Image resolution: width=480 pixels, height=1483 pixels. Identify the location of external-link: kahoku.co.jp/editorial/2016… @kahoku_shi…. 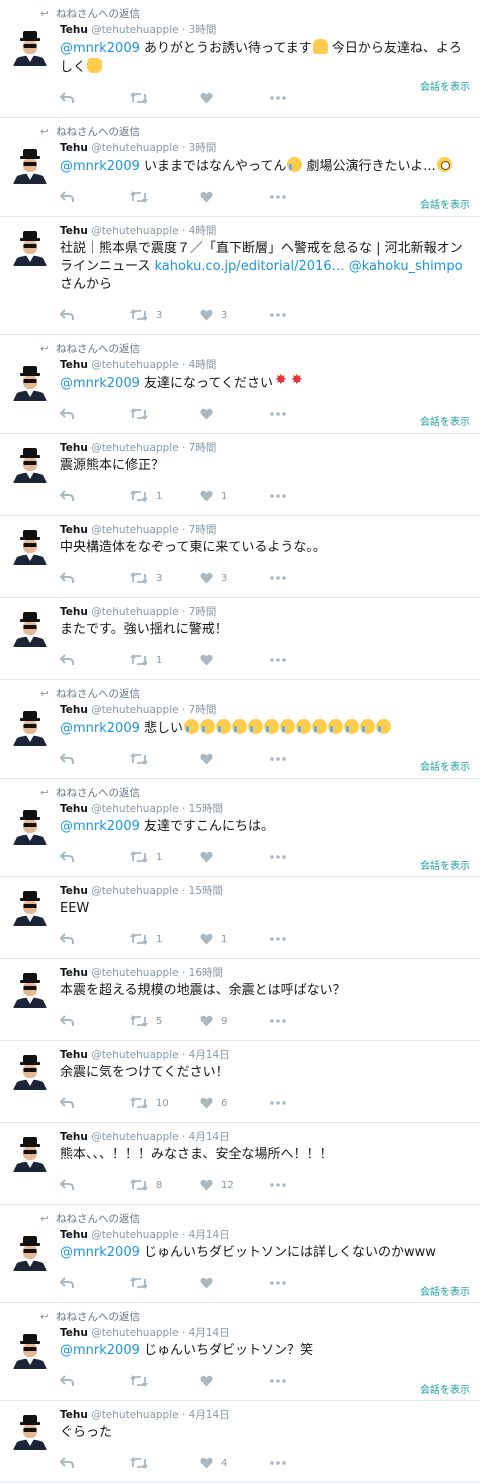
(308, 266).